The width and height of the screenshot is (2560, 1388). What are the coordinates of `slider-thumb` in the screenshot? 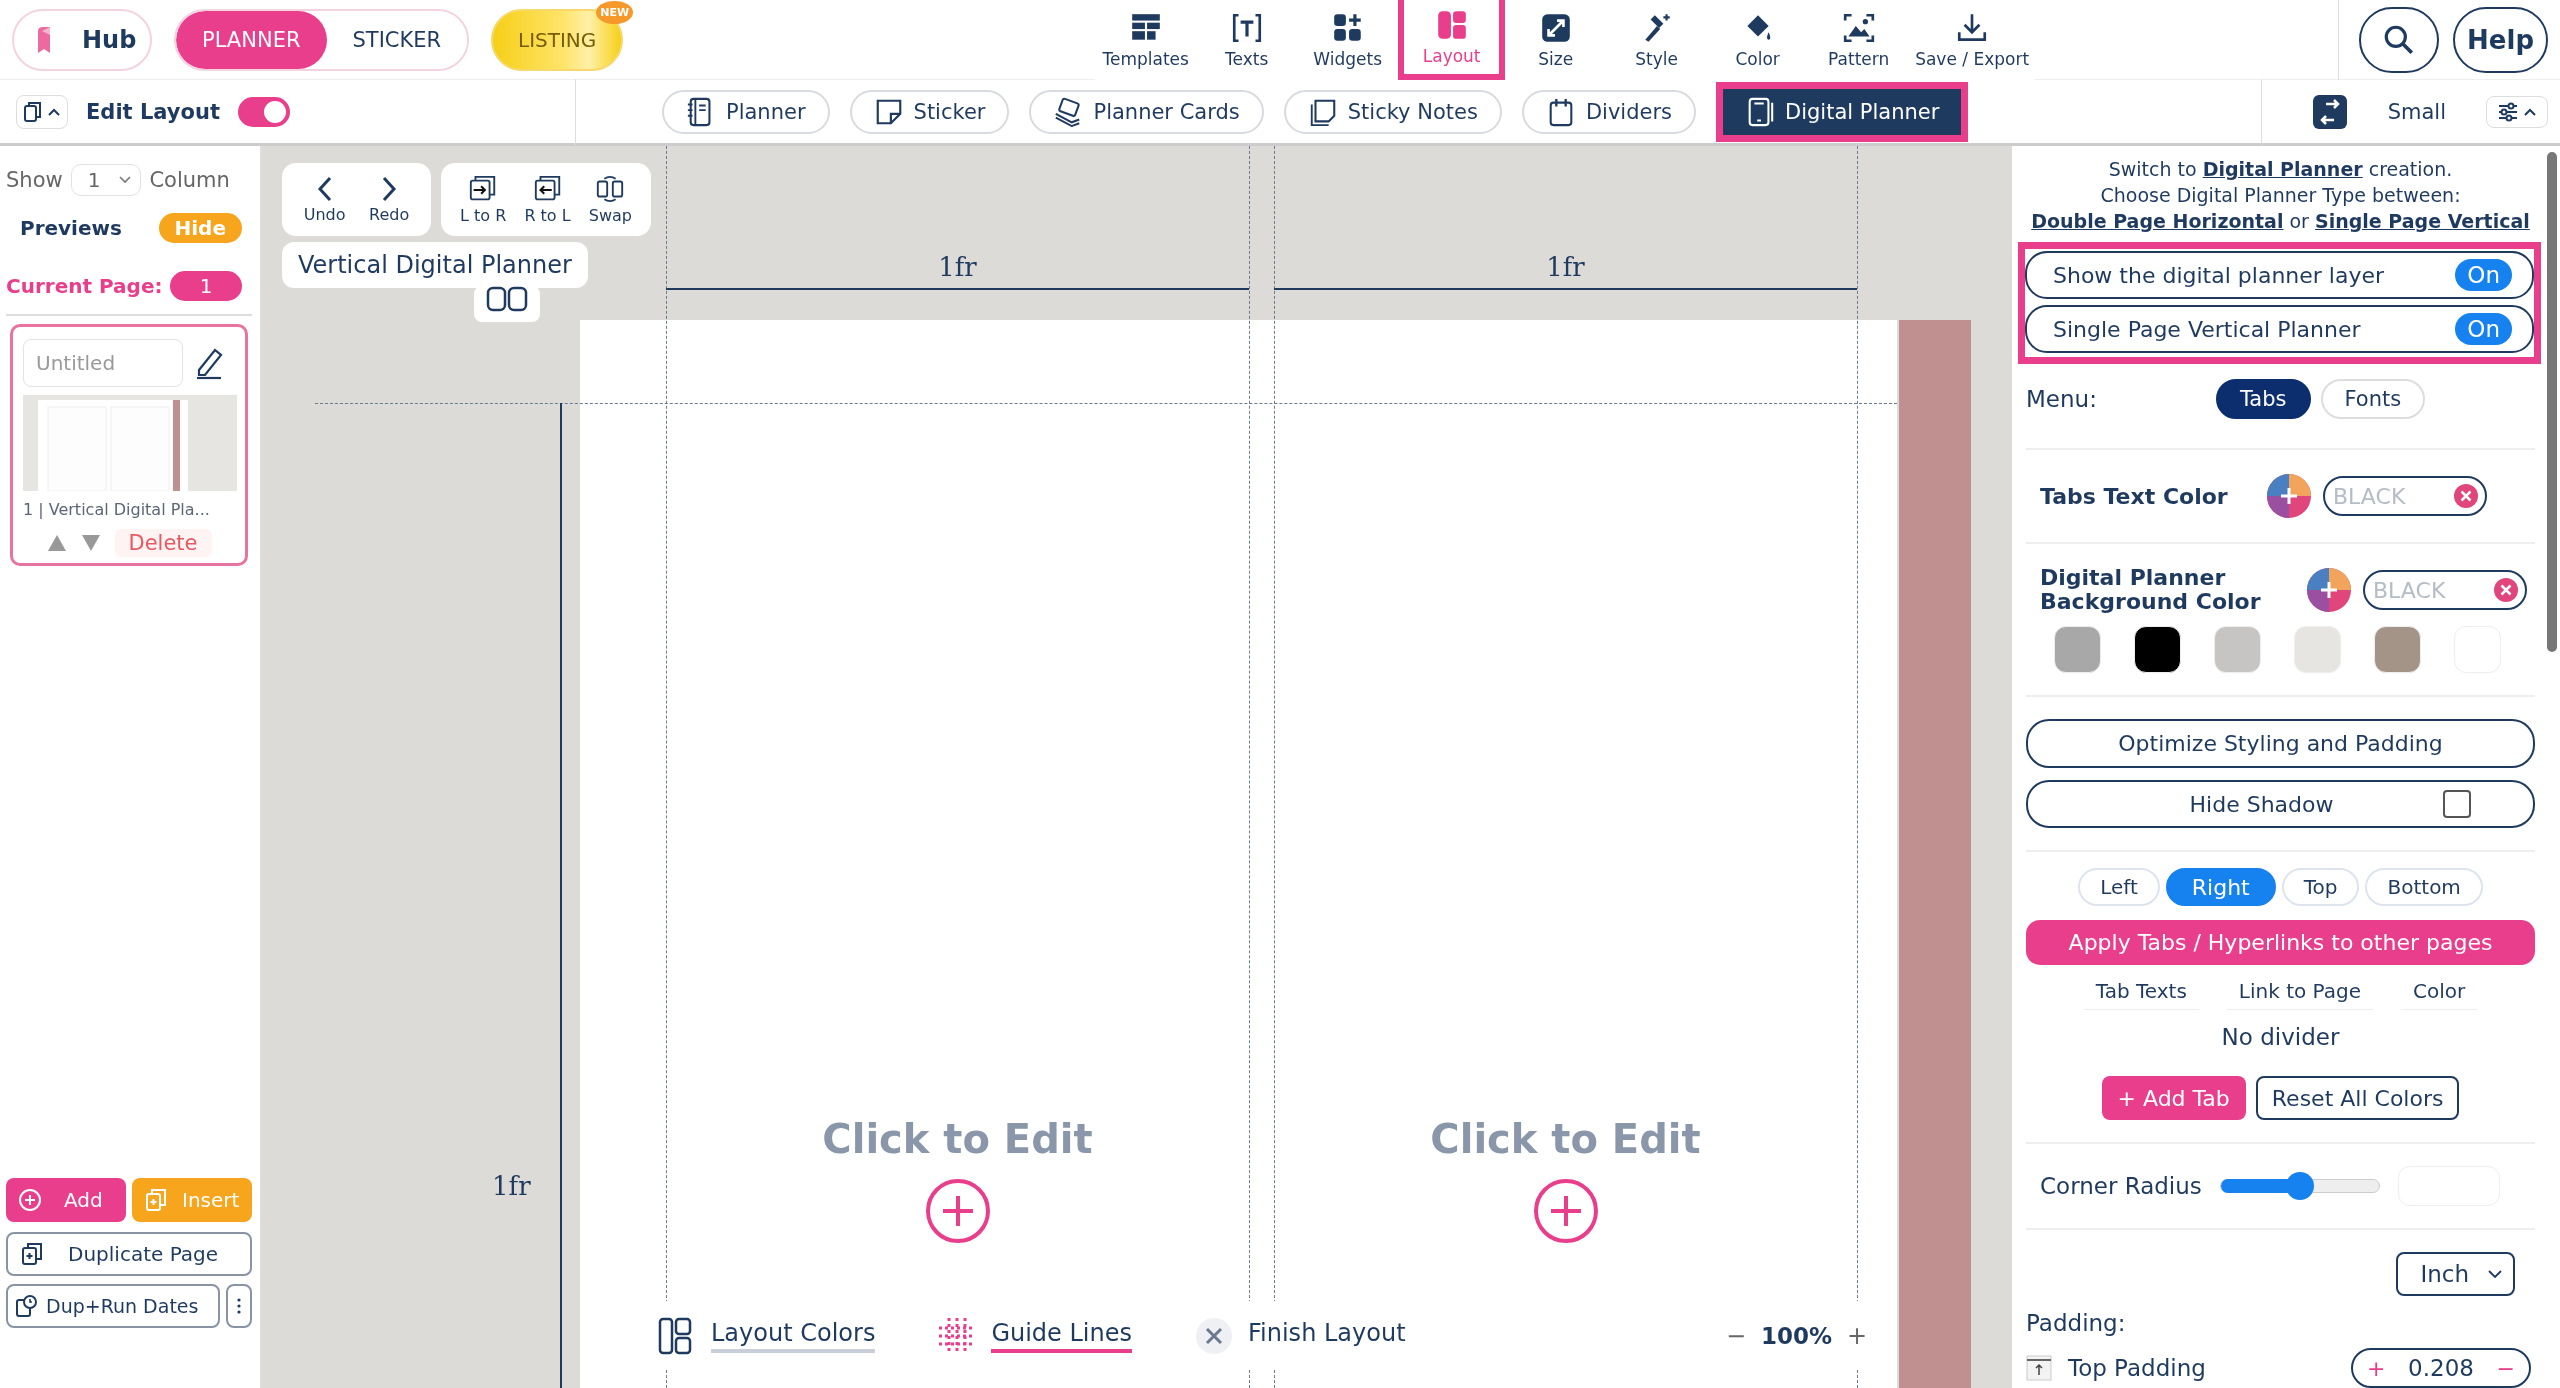 It's located at (2299, 1186).